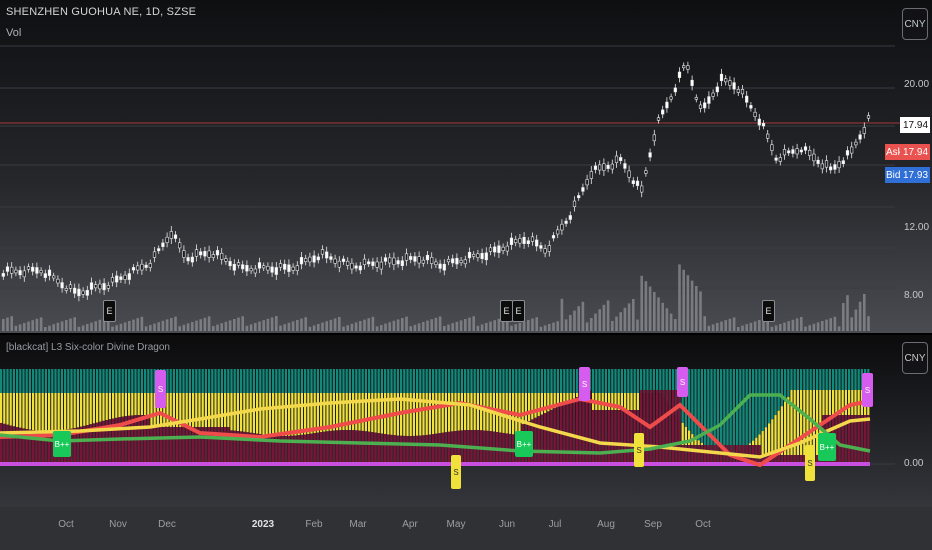  I want to click on time-axis, so click(466, 528).